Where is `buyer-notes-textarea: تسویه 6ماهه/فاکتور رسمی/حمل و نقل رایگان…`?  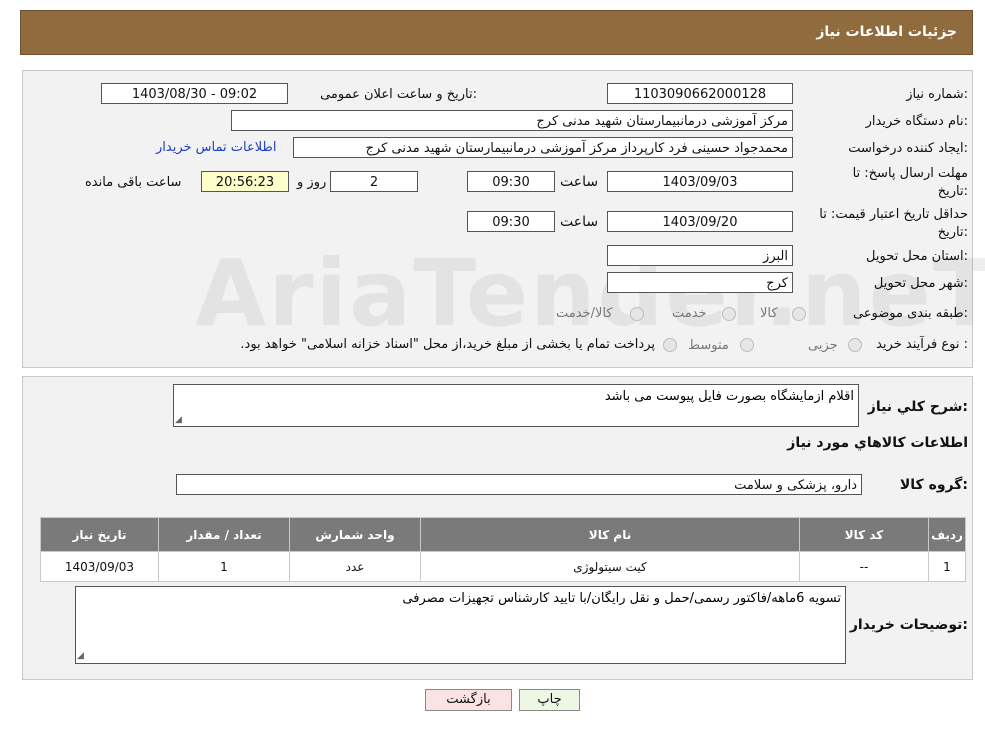
buyer-notes-textarea: تسویه 6ماهه/فاکتور رسمی/حمل و نقل رایگان… is located at coordinates (460, 625).